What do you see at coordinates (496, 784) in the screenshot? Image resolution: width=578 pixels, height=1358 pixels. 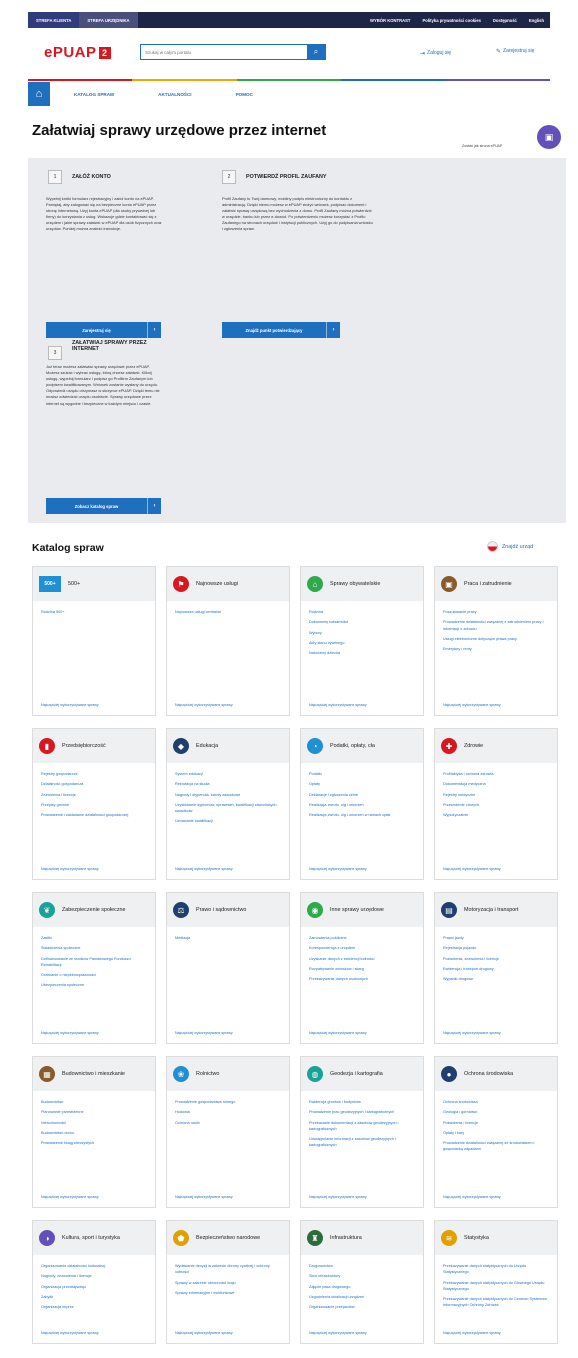 I see `category-link: Dokumentacja medyczna` at bounding box center [496, 784].